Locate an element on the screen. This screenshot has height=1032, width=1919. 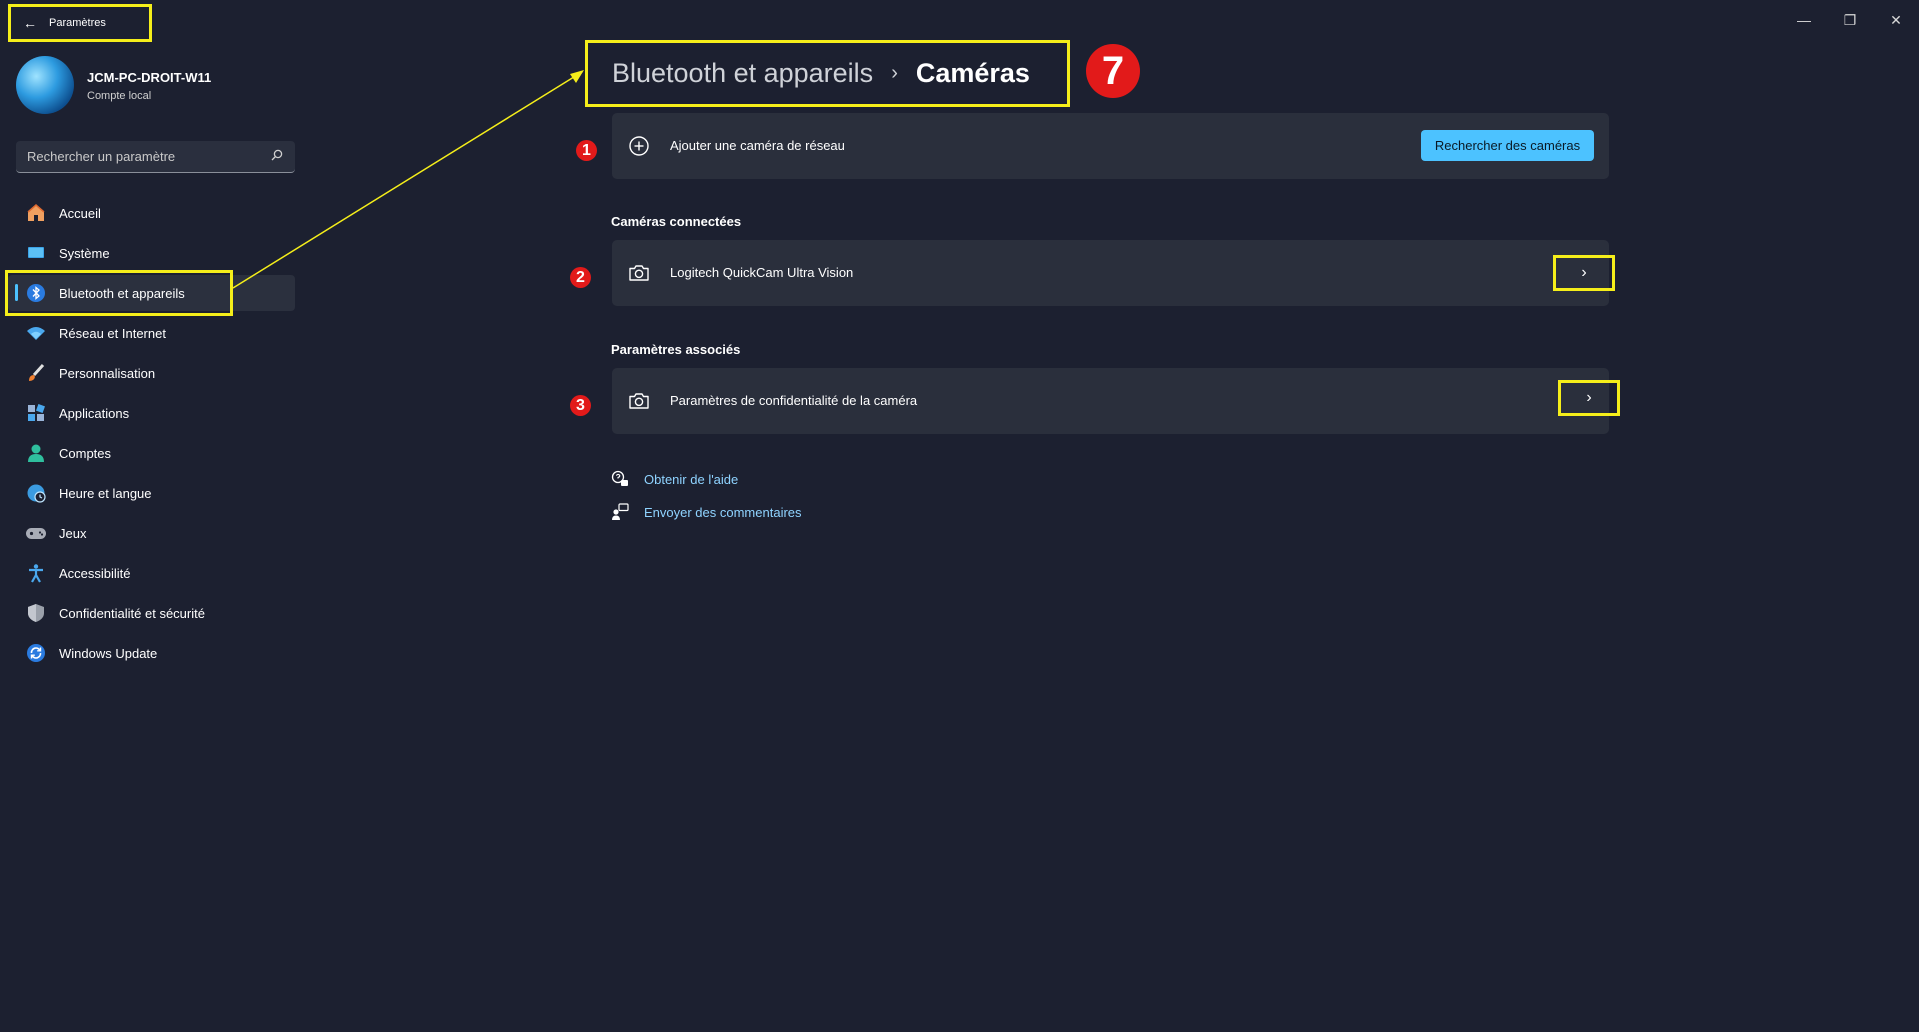
add-network-camera-label: Ajouter une caméra de réseau is located at coordinates (757, 145).